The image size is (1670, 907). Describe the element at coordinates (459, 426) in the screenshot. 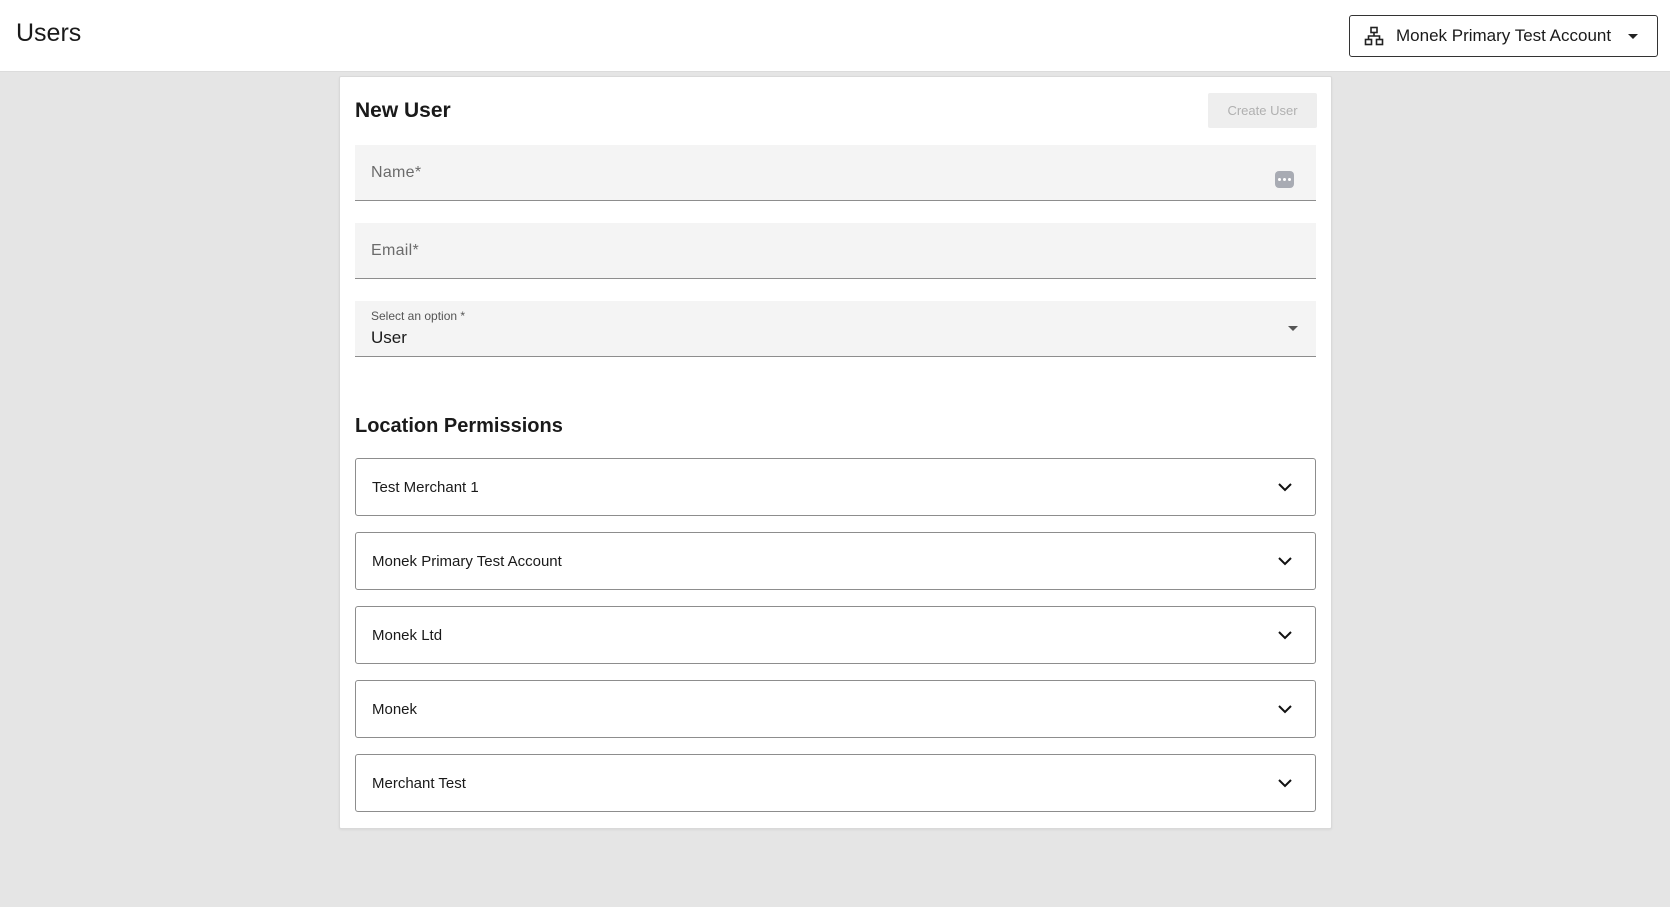

I see `location-permissions-title: Location Permissions` at that location.